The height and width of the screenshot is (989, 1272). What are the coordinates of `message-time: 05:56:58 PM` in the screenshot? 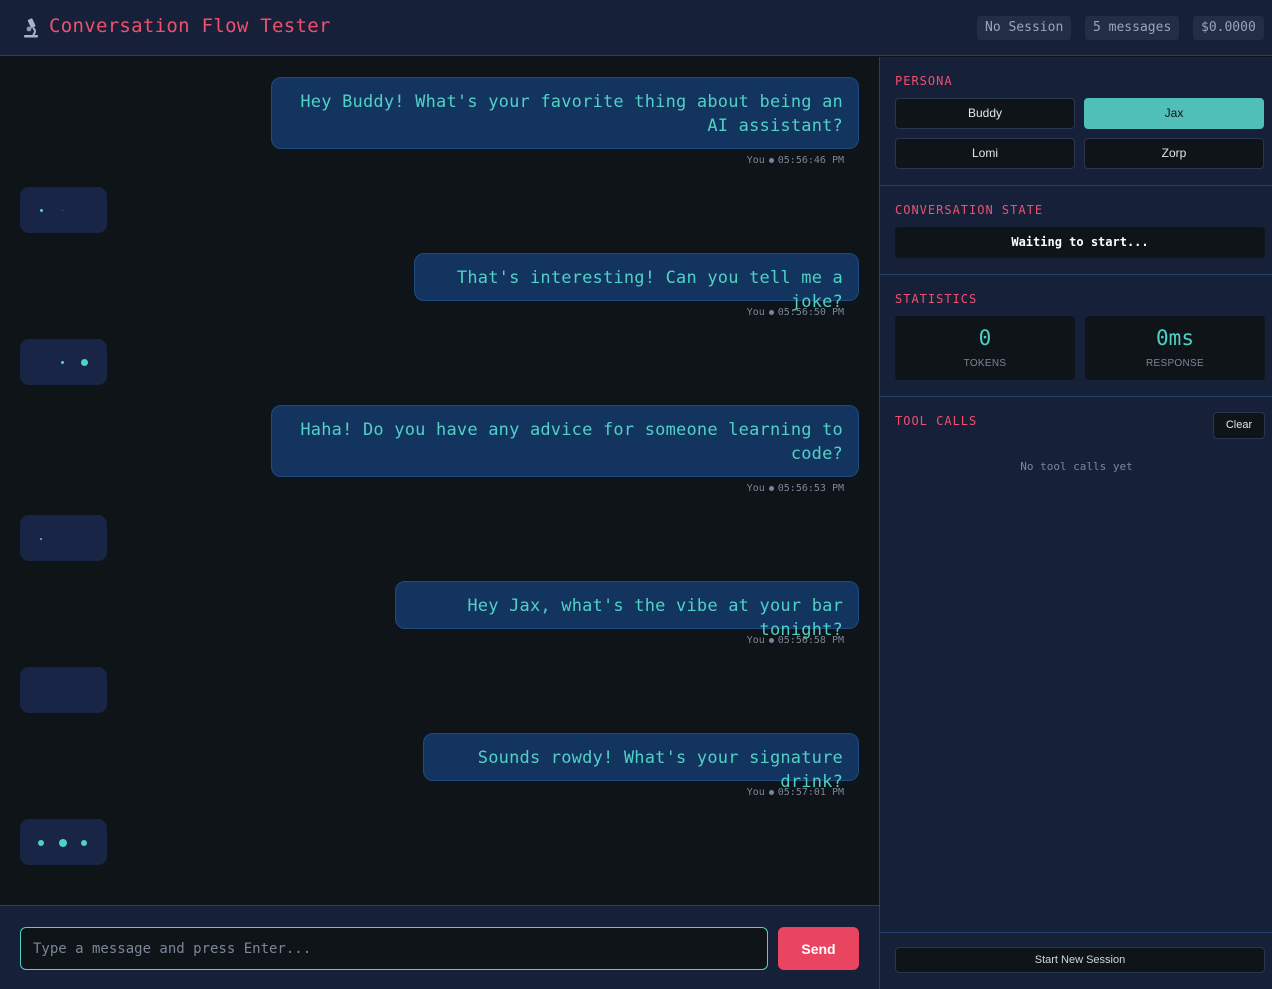 It's located at (810, 640).